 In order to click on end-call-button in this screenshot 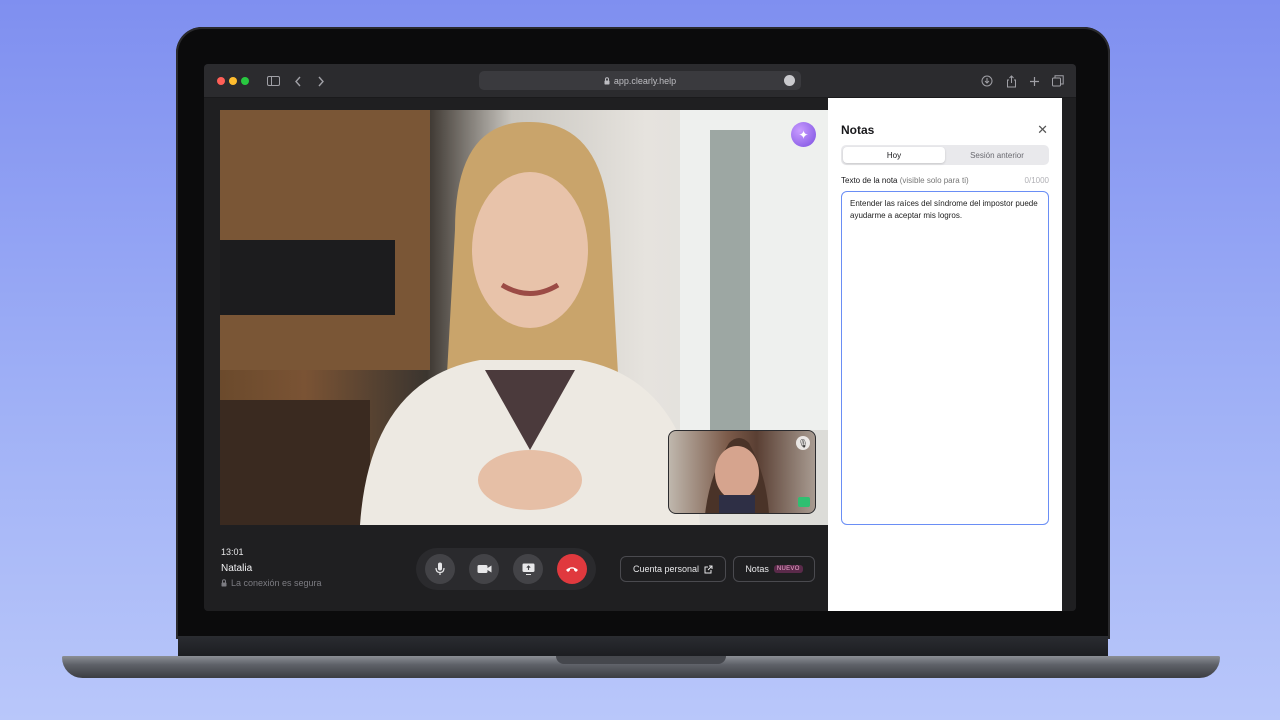, I will do `click(572, 569)`.